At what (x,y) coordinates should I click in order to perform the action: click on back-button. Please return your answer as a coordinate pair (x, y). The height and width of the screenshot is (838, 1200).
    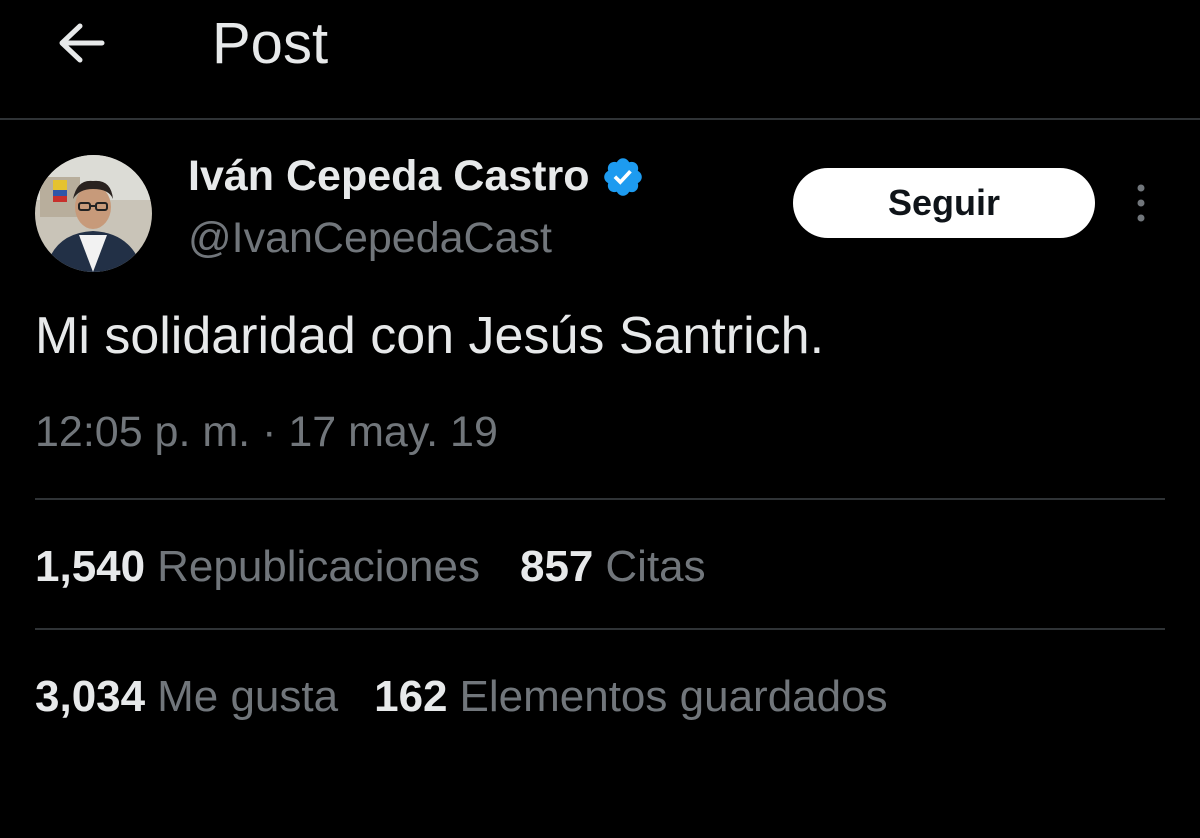
    Looking at the image, I should click on (82, 43).